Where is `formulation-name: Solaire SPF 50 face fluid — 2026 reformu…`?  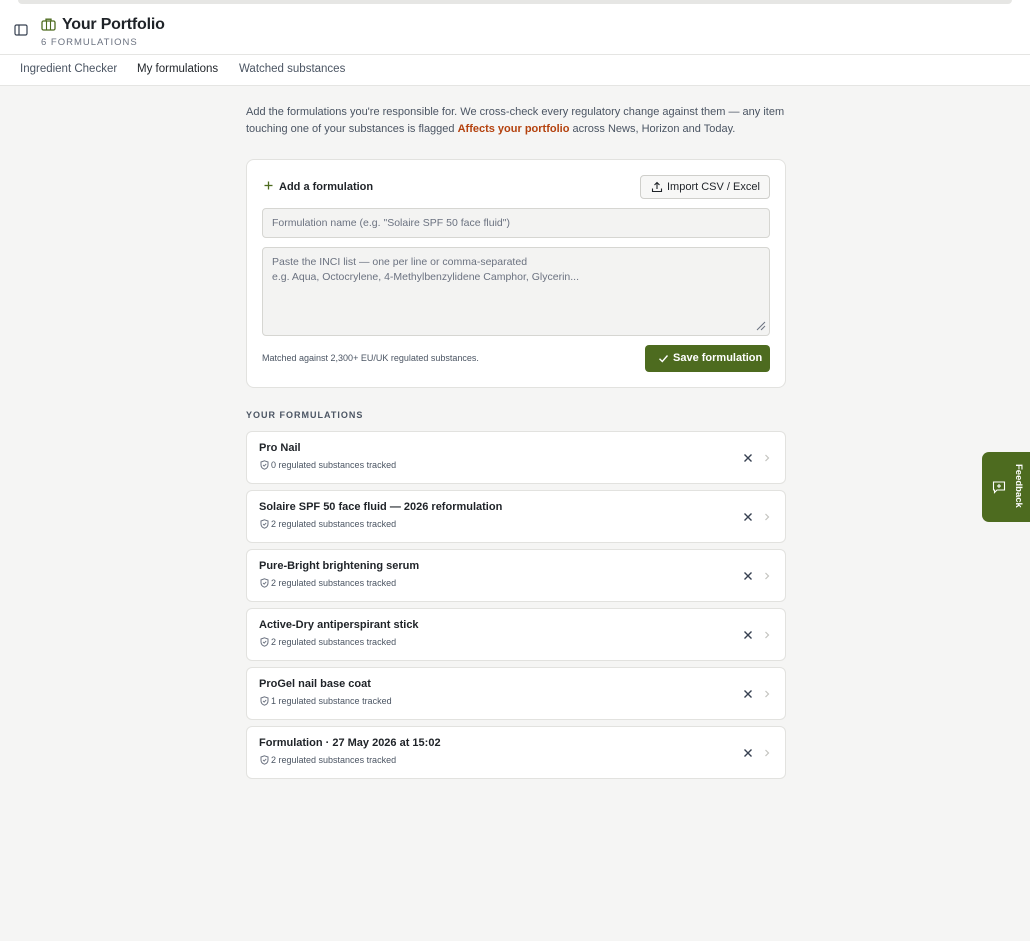 formulation-name: Solaire SPF 50 face fluid — 2026 reformu… is located at coordinates (381, 507).